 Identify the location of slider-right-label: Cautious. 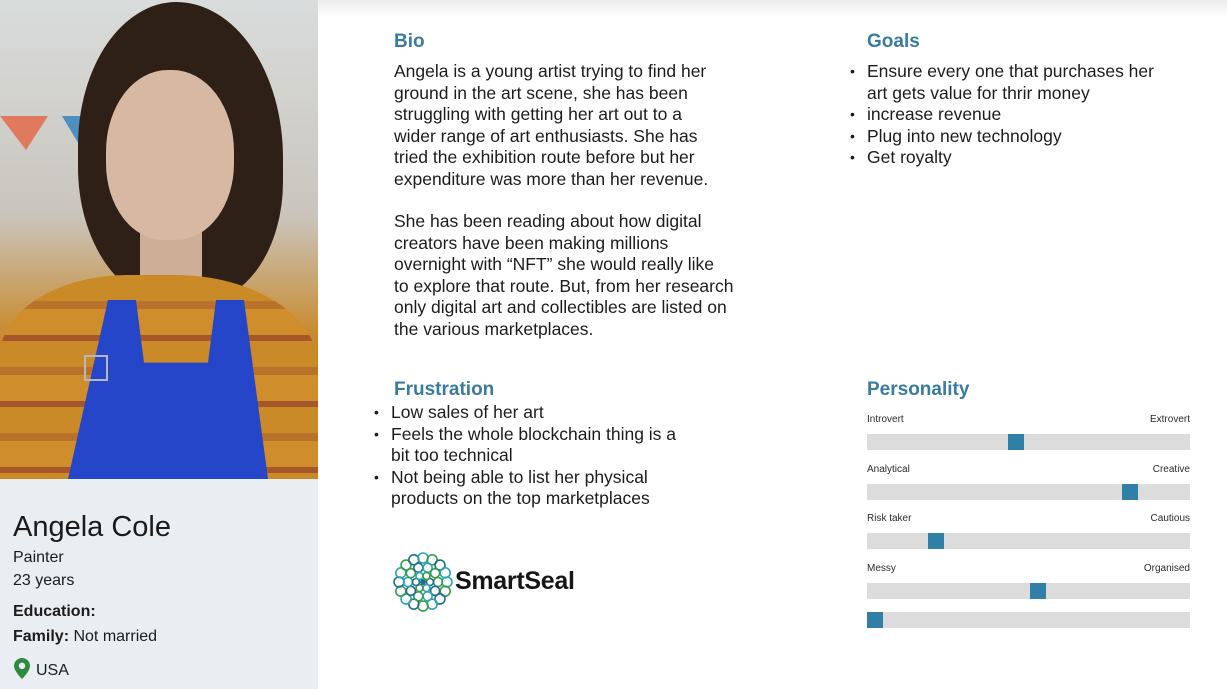
(1170, 518).